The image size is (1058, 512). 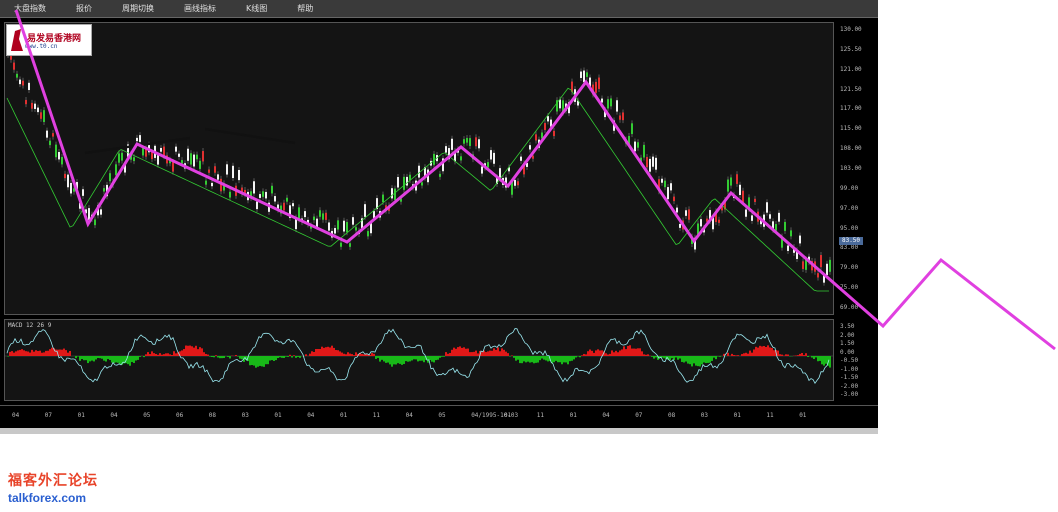 I want to click on watermark-chinese: 福客外汇论坛, so click(x=53, y=481).